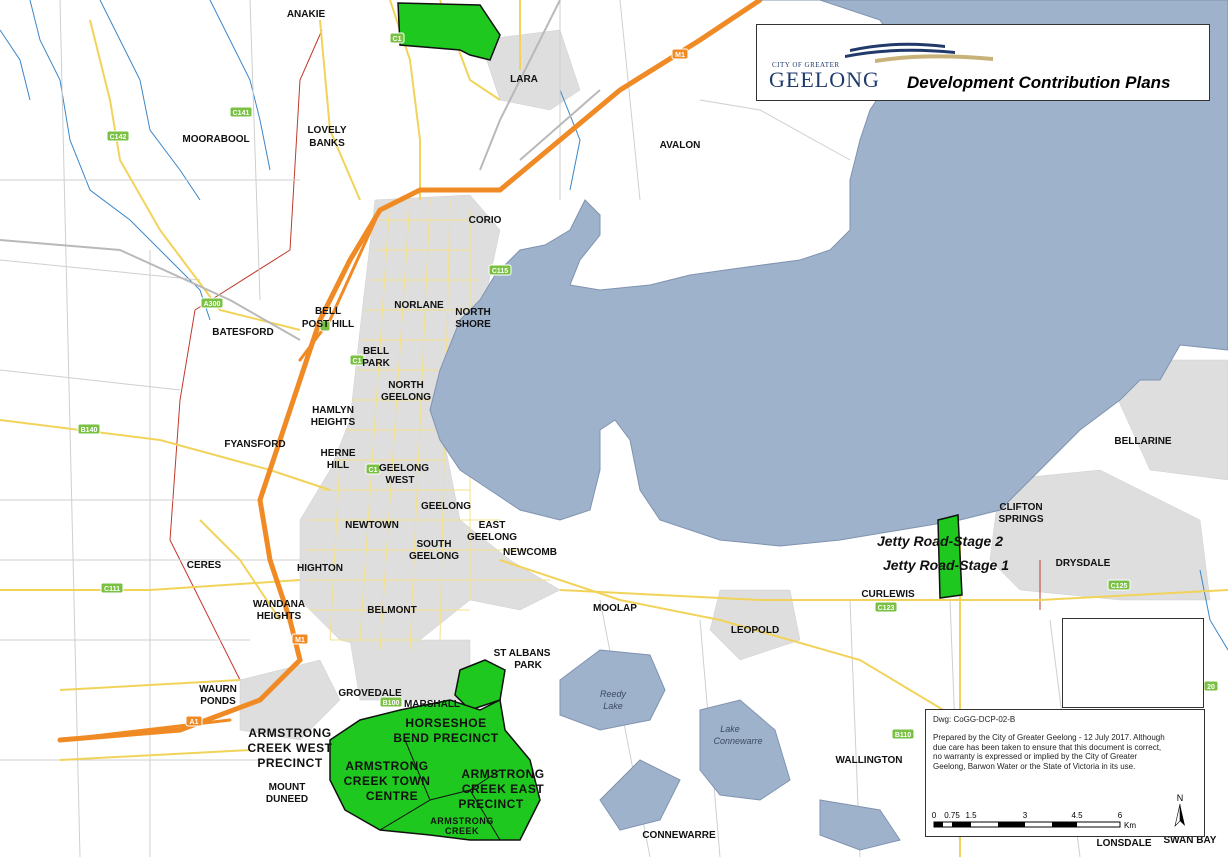 The height and width of the screenshot is (857, 1228). I want to click on svg-text: POST HILL, so click(328, 324).